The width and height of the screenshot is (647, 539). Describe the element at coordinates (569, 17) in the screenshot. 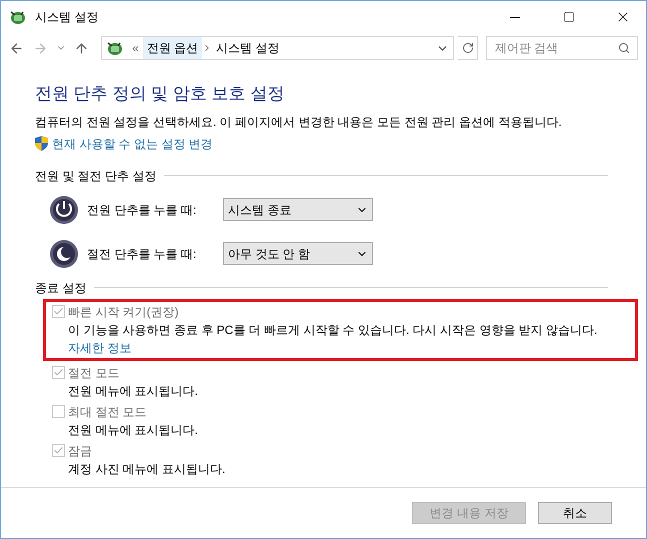

I see `maximize-icon` at that location.